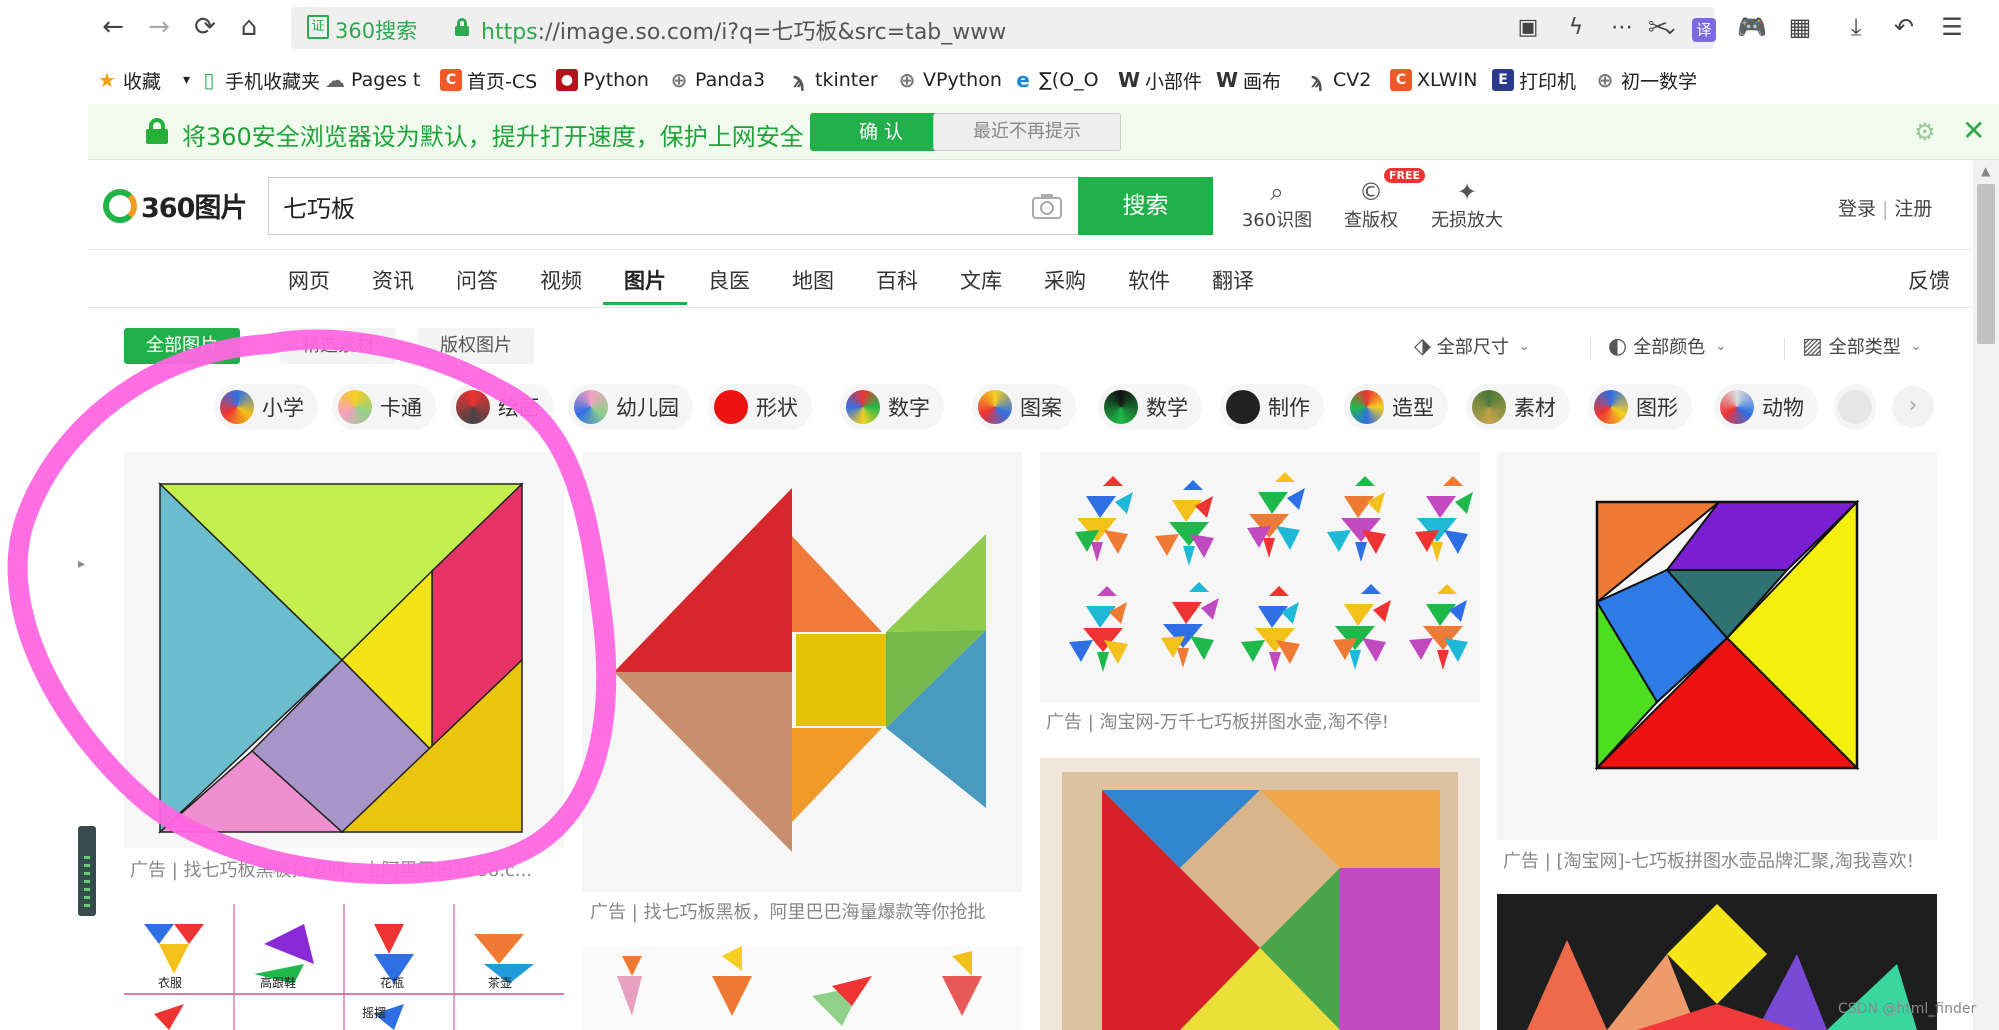 This screenshot has width=1999, height=1030. Describe the element at coordinates (502, 407) in the screenshot. I see `related-tag: 绘画` at that location.